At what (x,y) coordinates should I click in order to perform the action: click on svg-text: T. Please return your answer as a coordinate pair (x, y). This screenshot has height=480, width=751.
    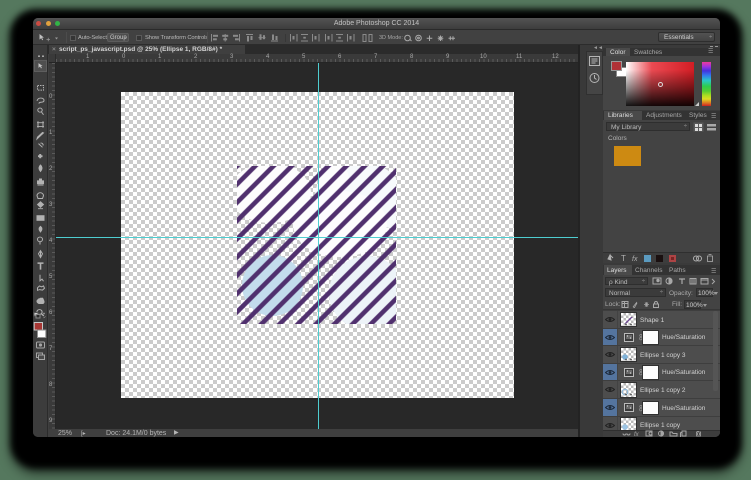
    Looking at the image, I should click on (623, 258).